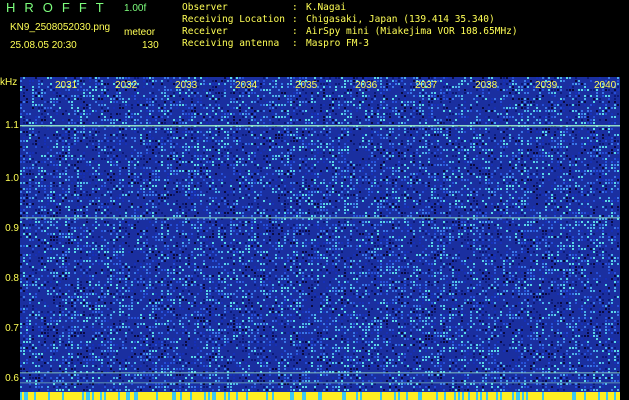  What do you see at coordinates (135, 8) in the screenshot?
I see `app-version: 1.00f` at bounding box center [135, 8].